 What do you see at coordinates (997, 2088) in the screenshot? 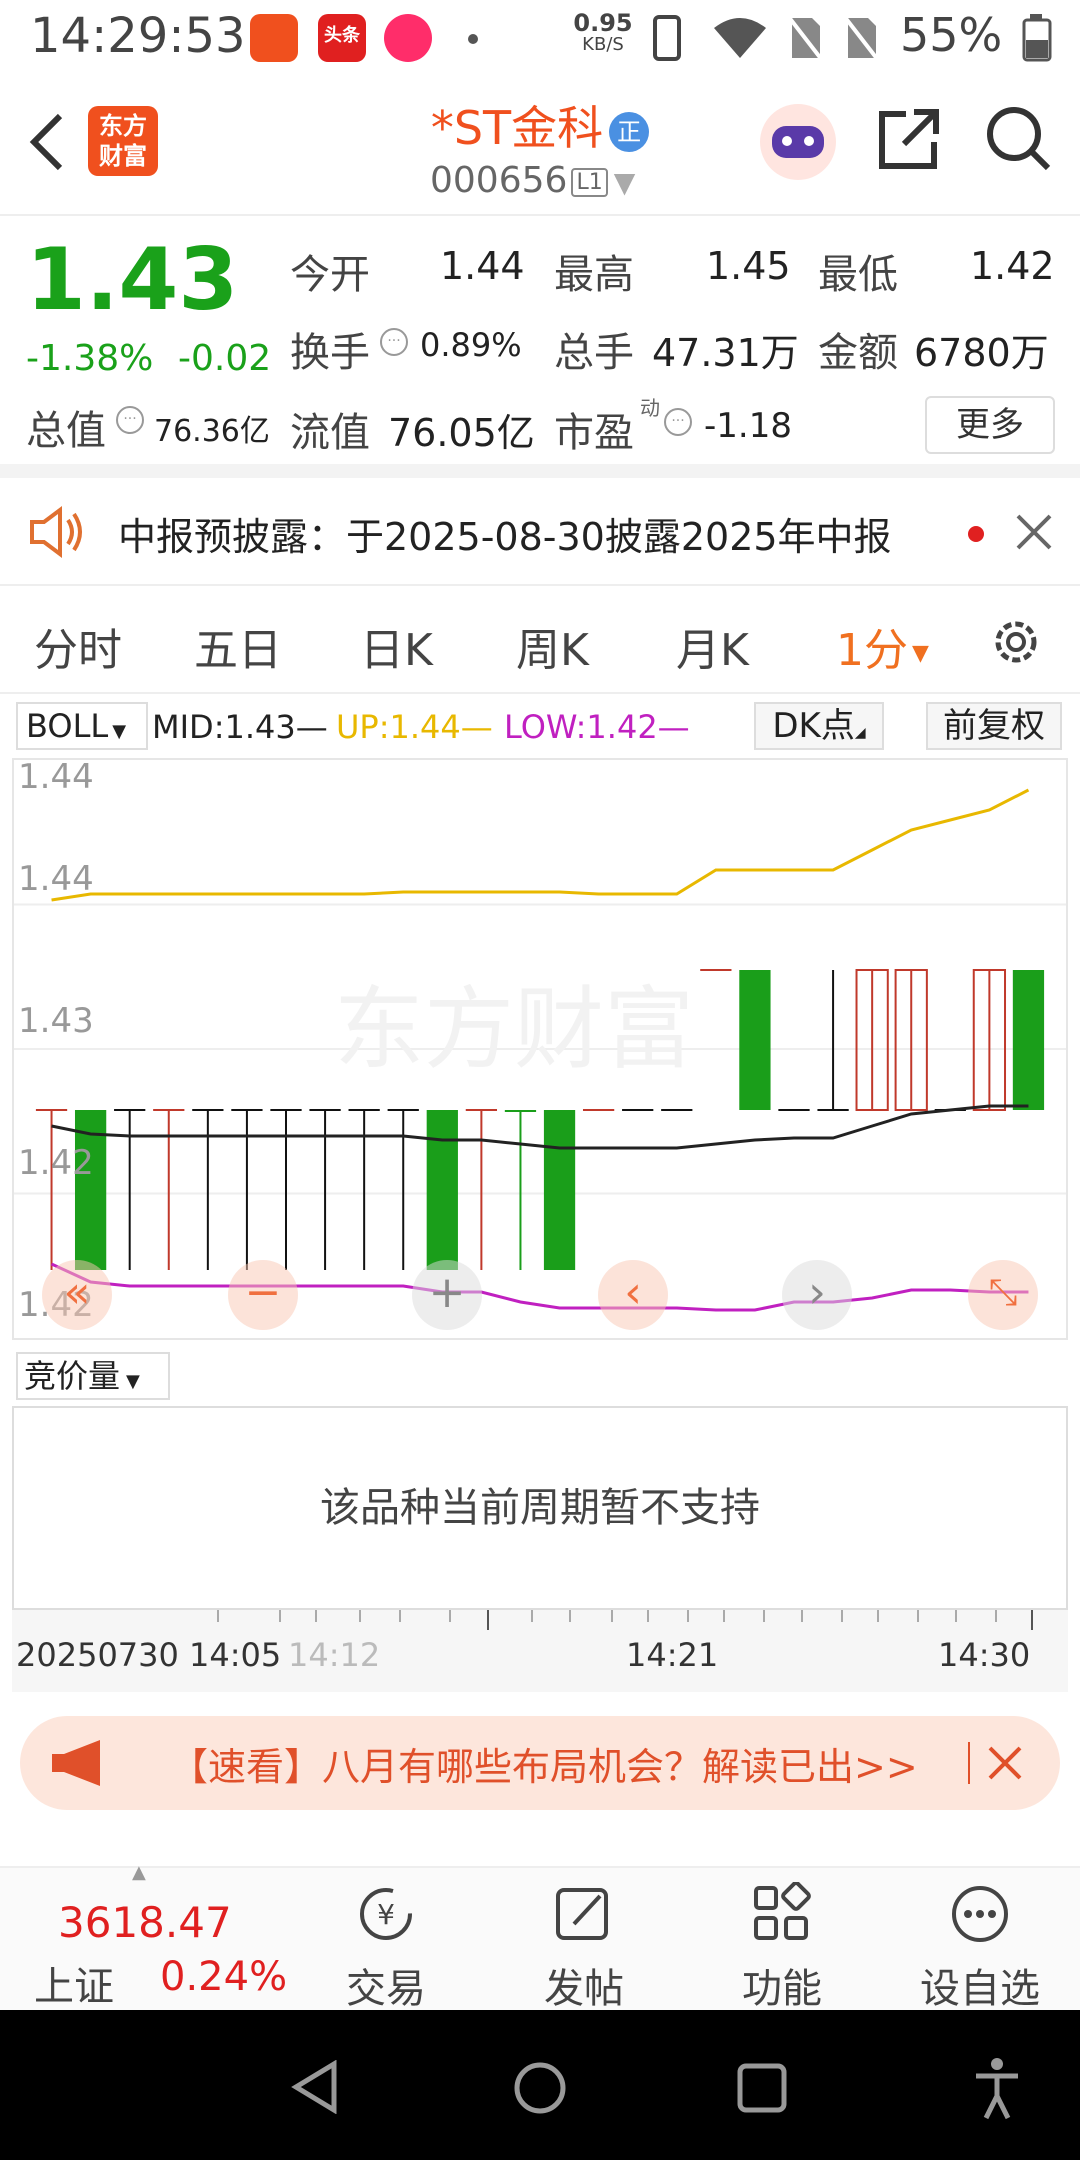
I see `accessibility-icon` at bounding box center [997, 2088].